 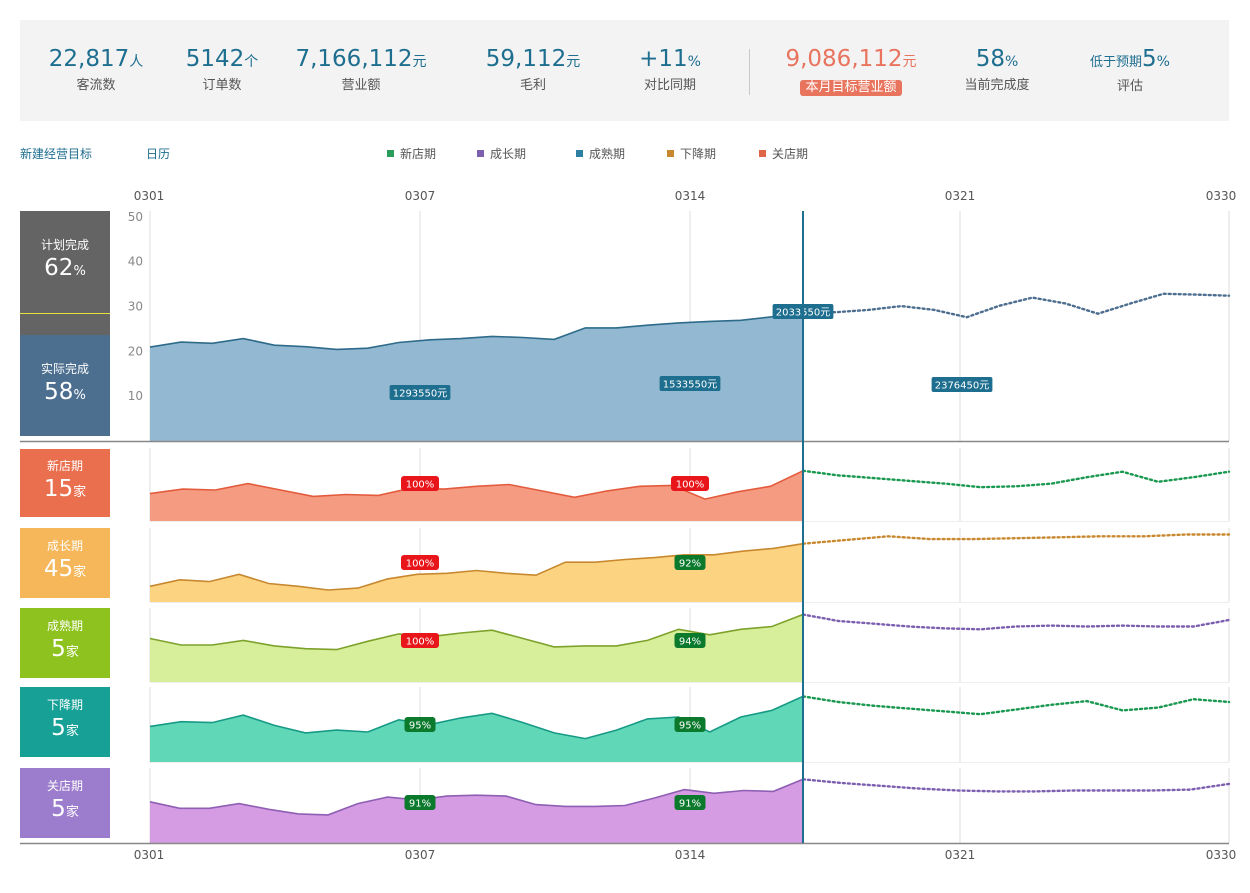 I want to click on y-tick-label: 50, so click(x=135, y=217).